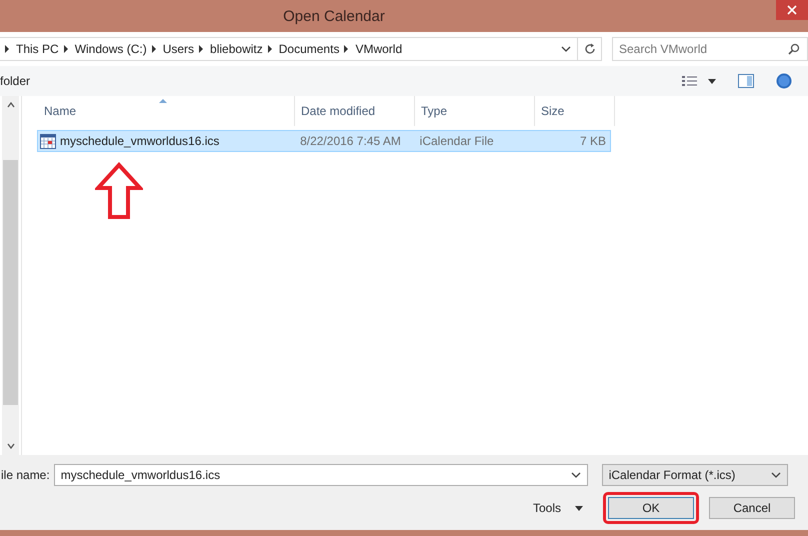  I want to click on breadcrumb: Users, so click(178, 49).